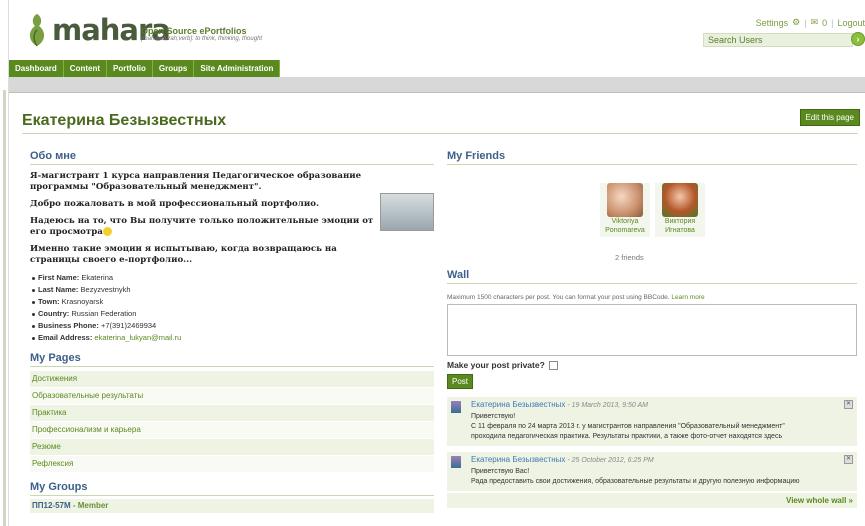 This screenshot has width=865, height=526. I want to click on private-option: Make your post private?, so click(652, 365).